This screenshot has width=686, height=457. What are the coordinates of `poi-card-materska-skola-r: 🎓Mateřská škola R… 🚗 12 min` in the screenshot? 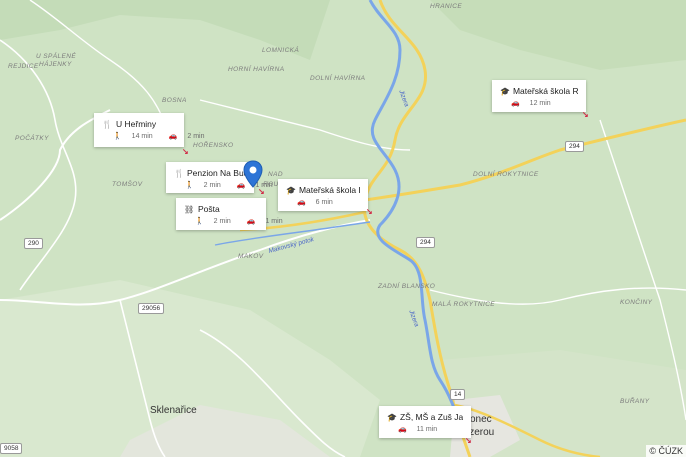 It's located at (539, 96).